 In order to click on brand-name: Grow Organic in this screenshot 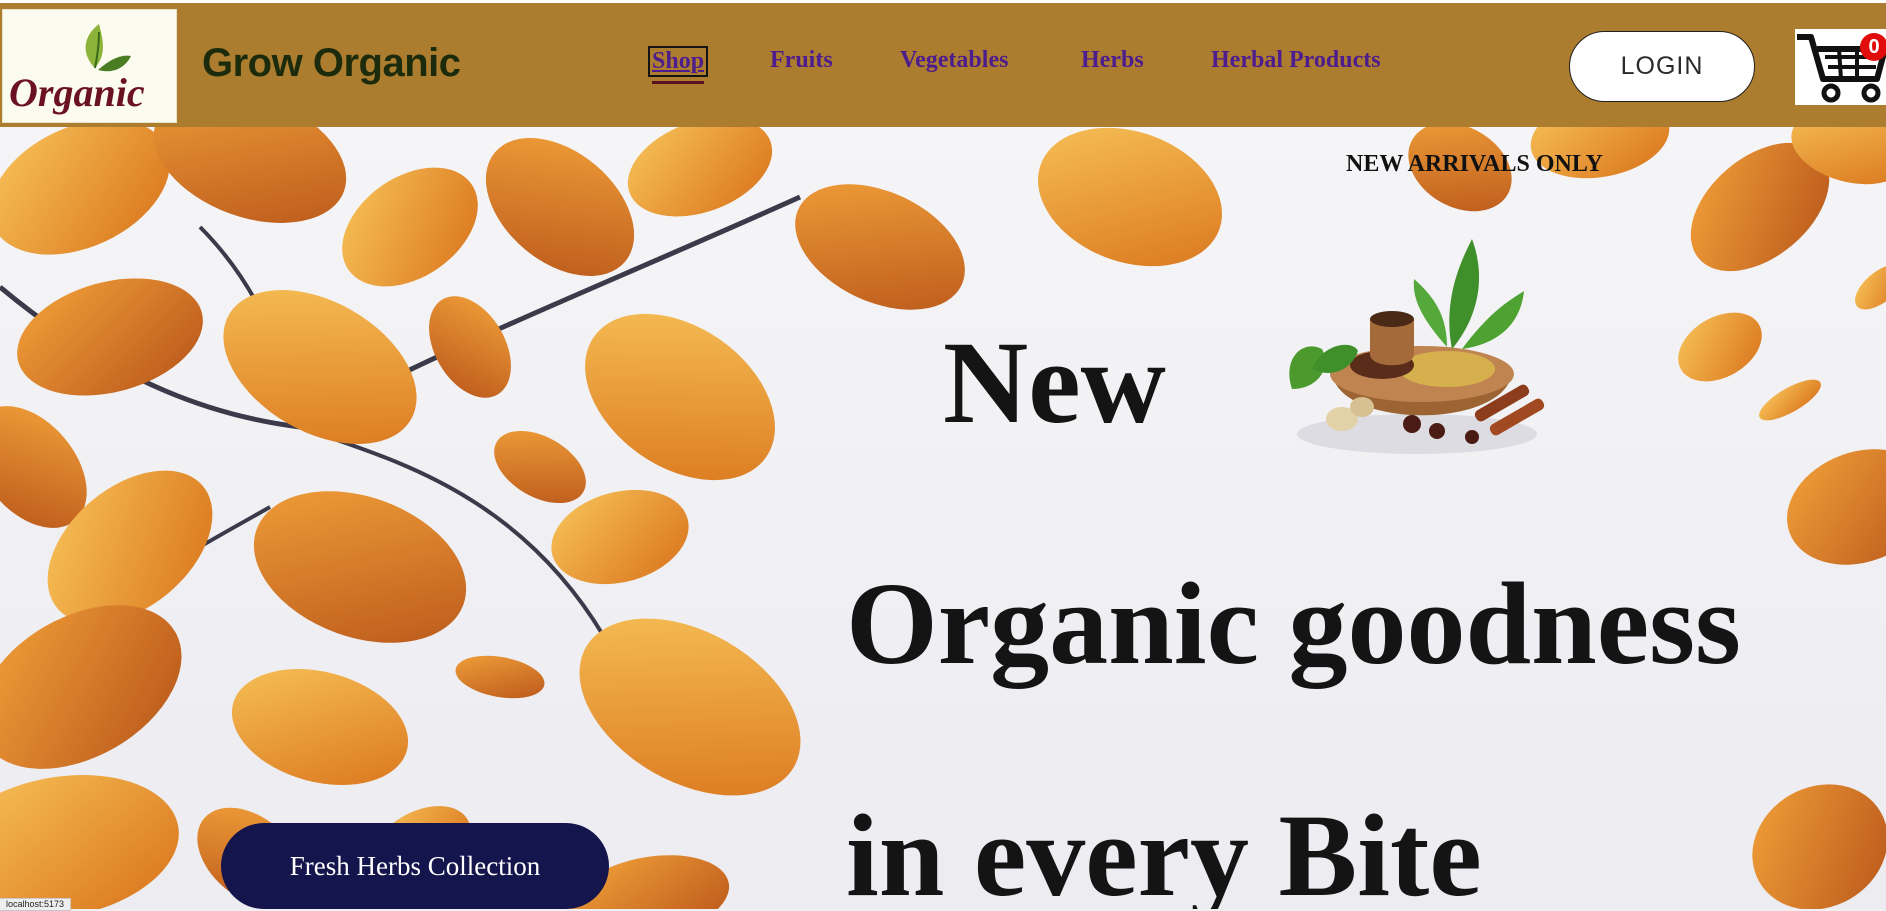, I will do `click(331, 63)`.